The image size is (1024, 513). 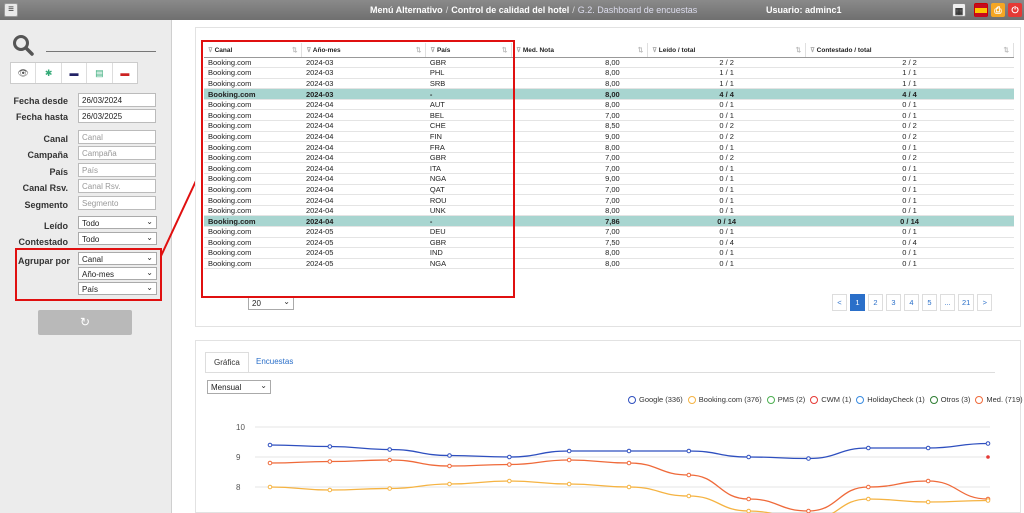 I want to click on legend-item: CWM (1), so click(x=830, y=400).